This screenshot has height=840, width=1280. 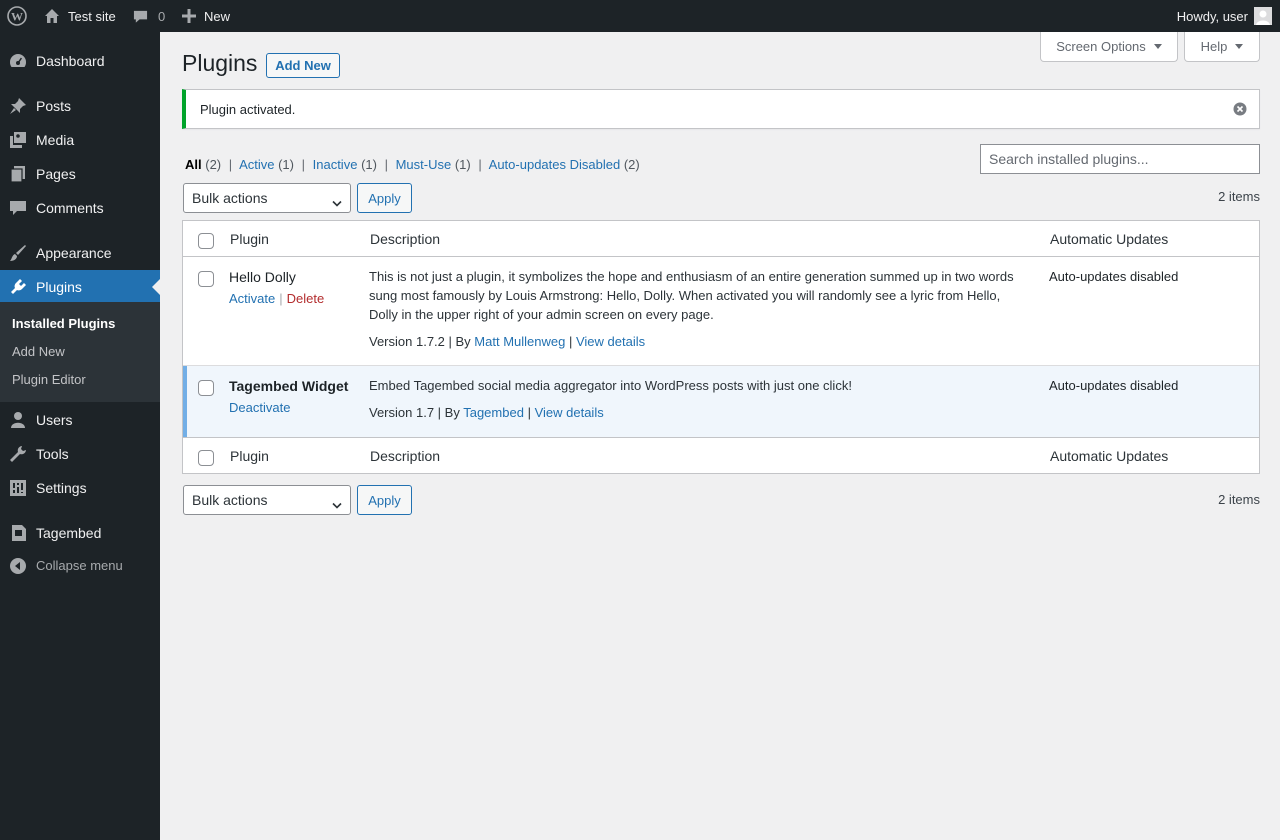 I want to click on submenu-installed-plugins: Installed Plugins, so click(x=63, y=324).